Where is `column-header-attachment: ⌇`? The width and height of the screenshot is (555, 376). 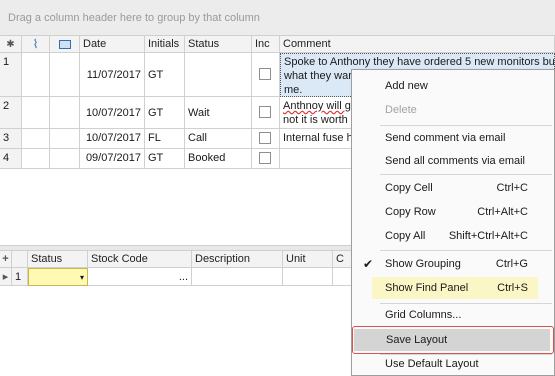 column-header-attachment: ⌇ is located at coordinates (36, 44).